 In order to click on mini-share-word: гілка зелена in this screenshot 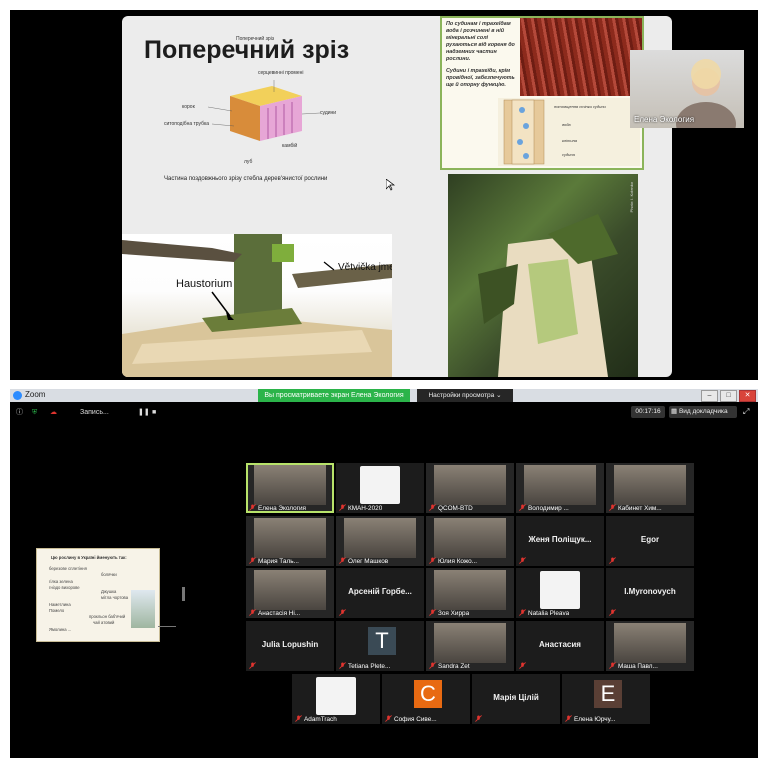, I will do `click(61, 581)`.